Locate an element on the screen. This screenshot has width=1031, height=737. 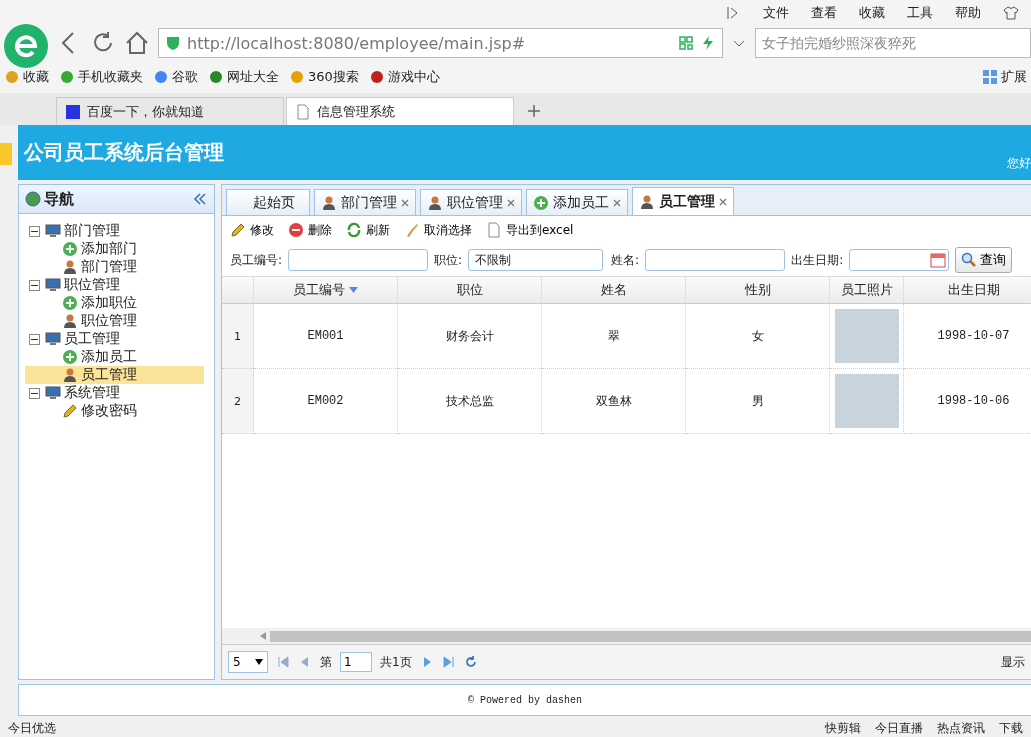
toolbar-button: 取消选择 is located at coordinates (438, 230).